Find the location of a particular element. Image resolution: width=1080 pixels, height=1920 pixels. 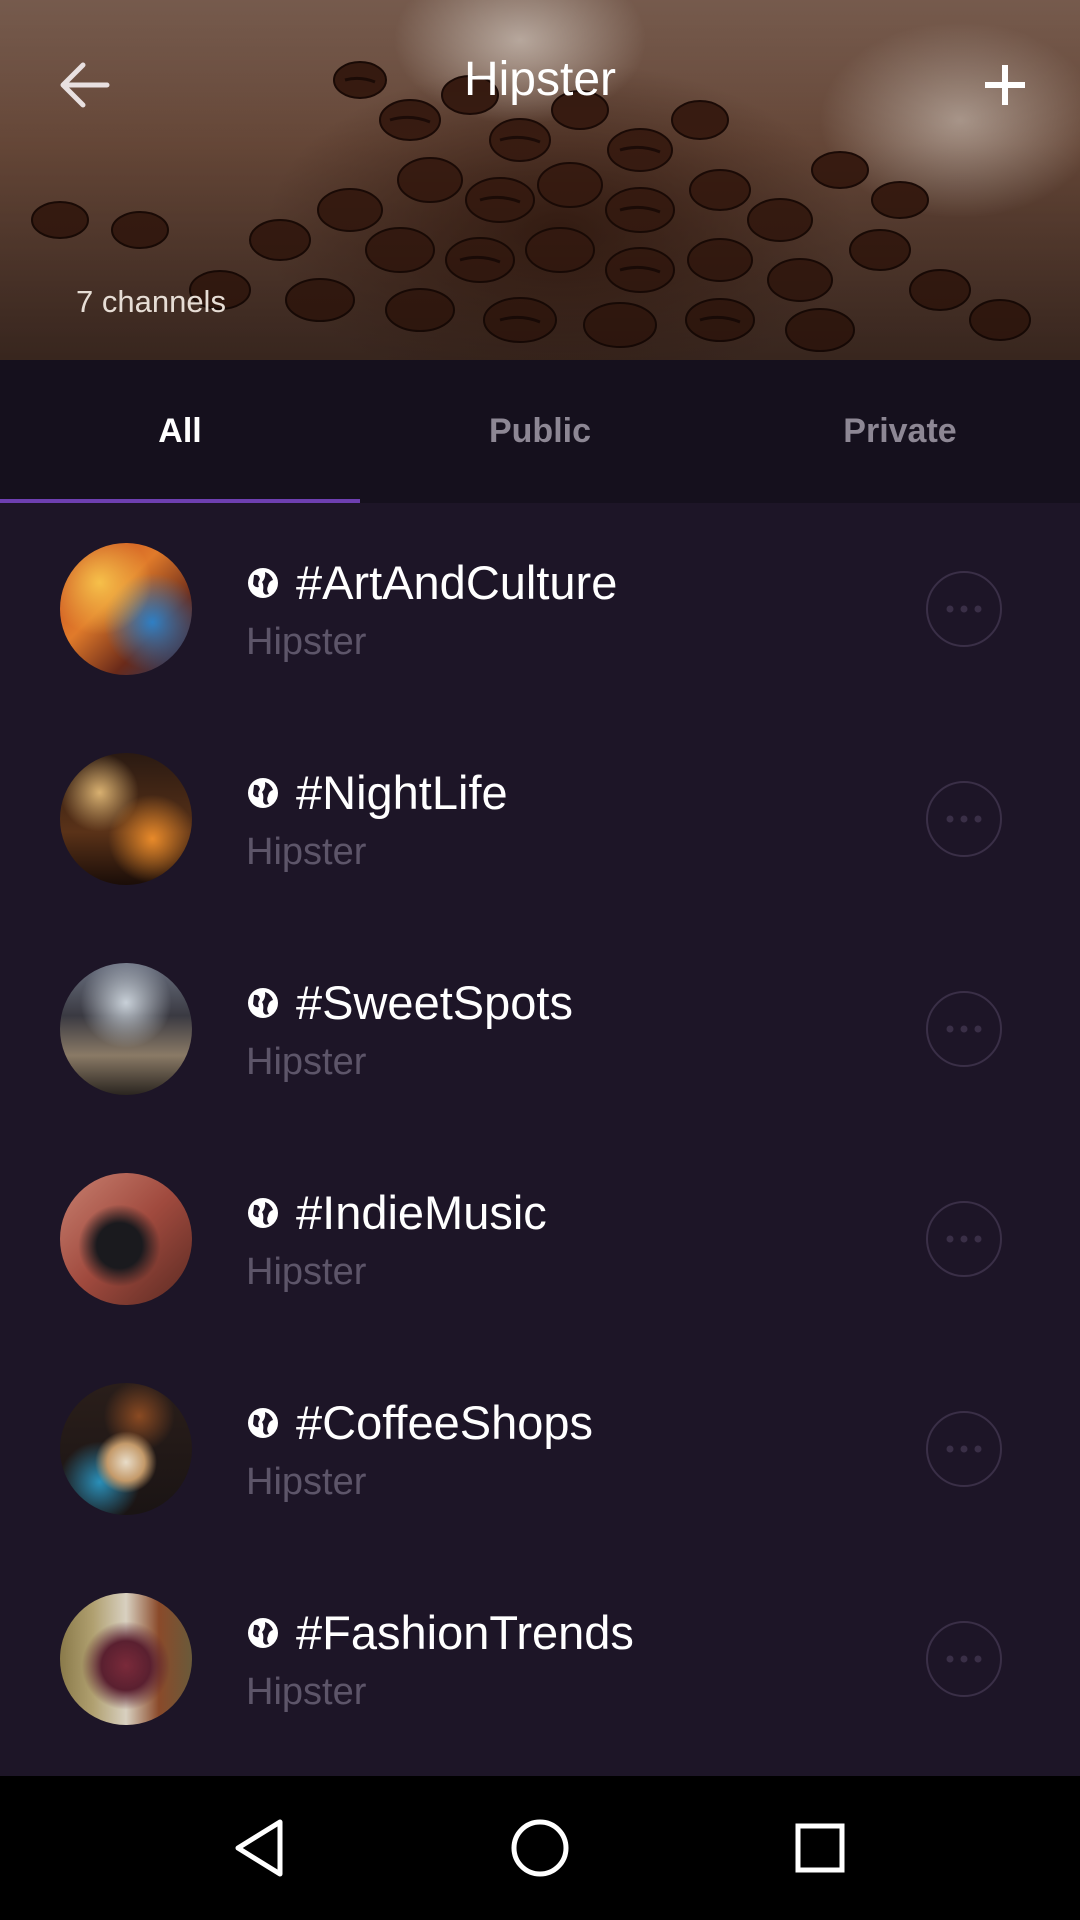

channel-name: #IndieMusic is located at coordinates (421, 1212).